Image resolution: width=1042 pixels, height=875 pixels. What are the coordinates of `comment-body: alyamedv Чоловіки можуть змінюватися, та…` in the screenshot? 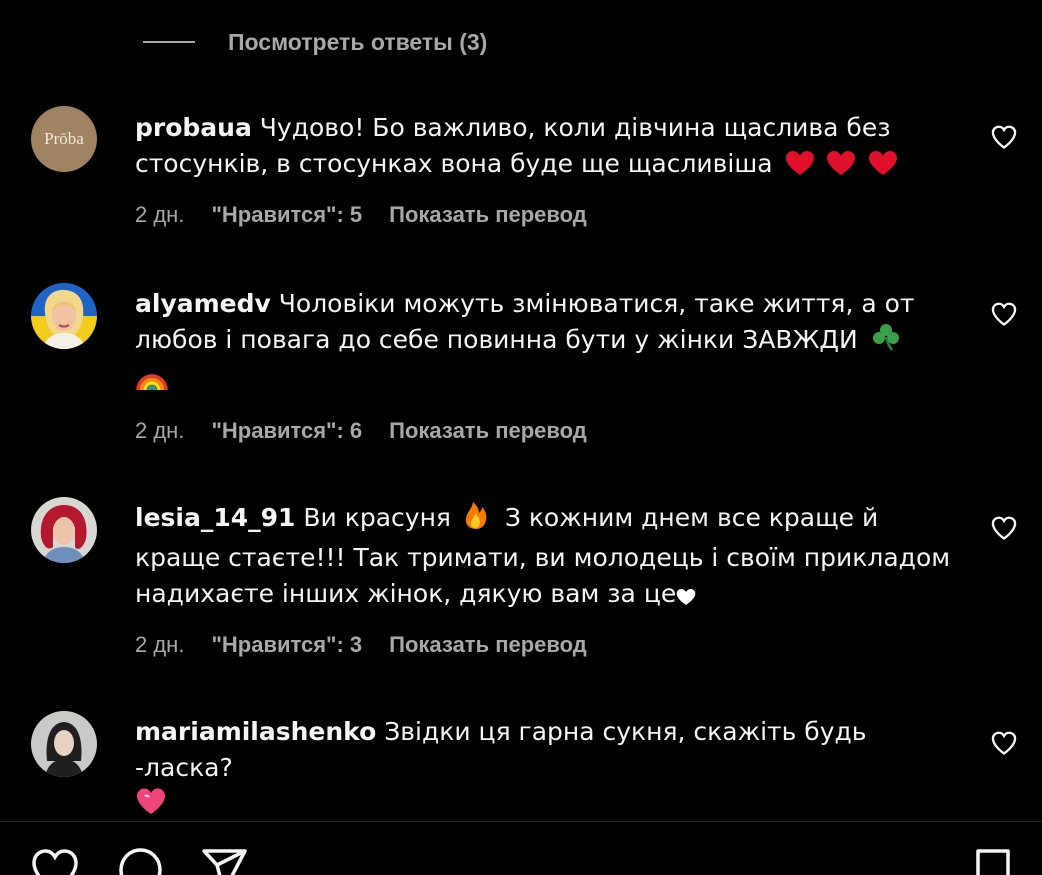 It's located at (550, 344).